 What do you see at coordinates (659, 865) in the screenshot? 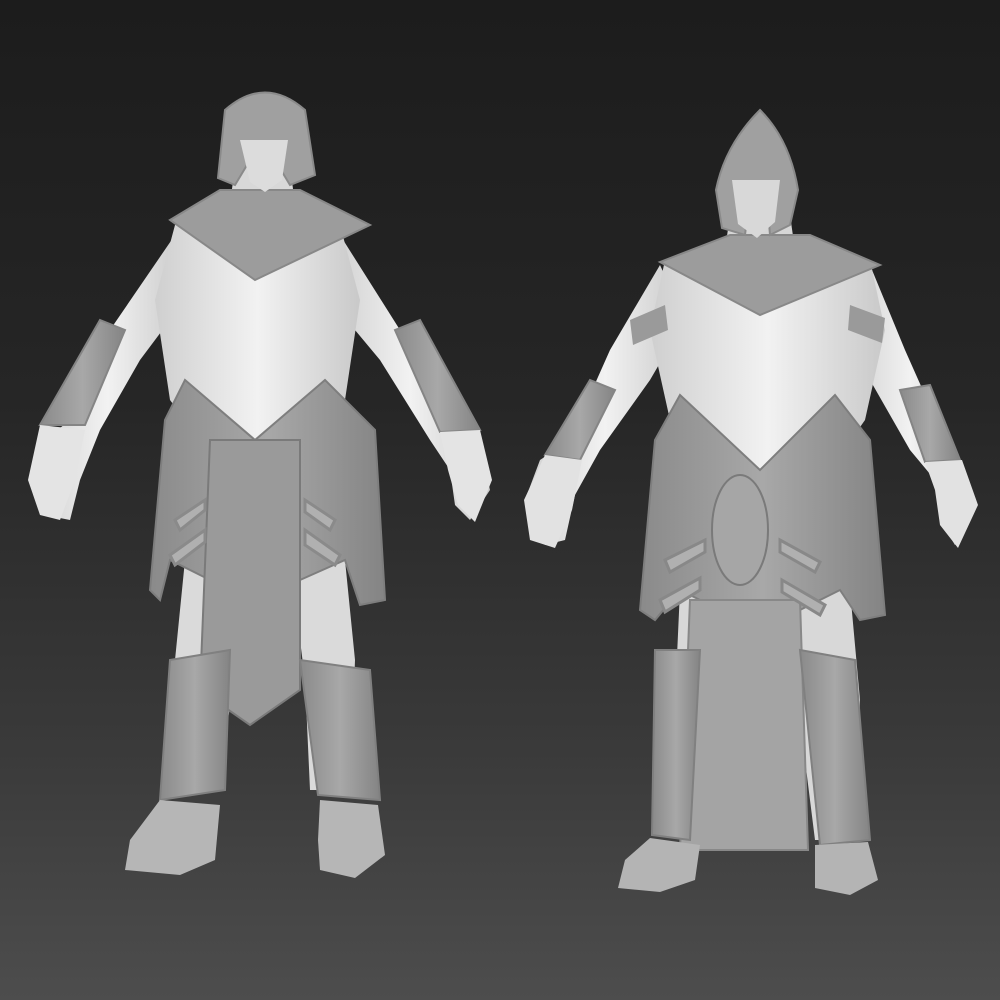
I see `right-figure-right-foot` at bounding box center [659, 865].